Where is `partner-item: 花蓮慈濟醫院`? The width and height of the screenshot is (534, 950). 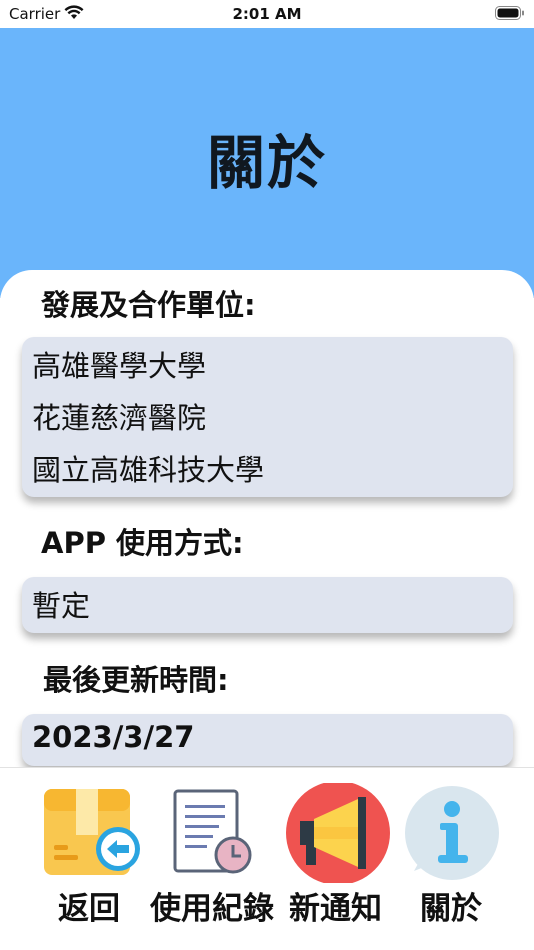
partner-item: 花蓮慈濟醫院 is located at coordinates (119, 418).